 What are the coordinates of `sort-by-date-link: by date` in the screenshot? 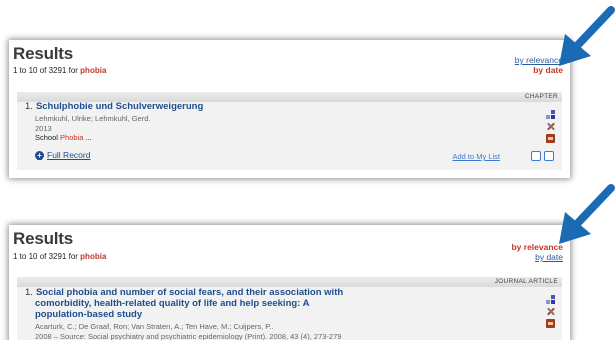 It's located at (537, 257).